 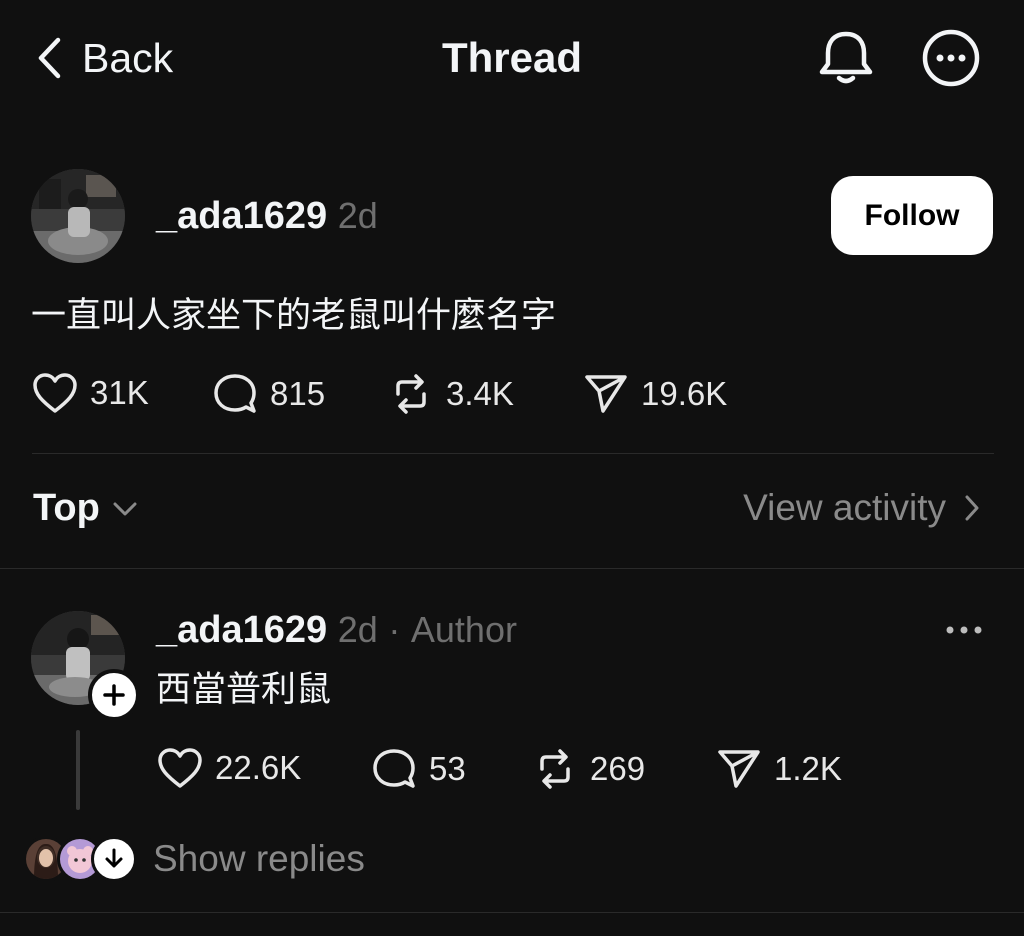 I want to click on share-count: 19.6K, so click(x=684, y=393).